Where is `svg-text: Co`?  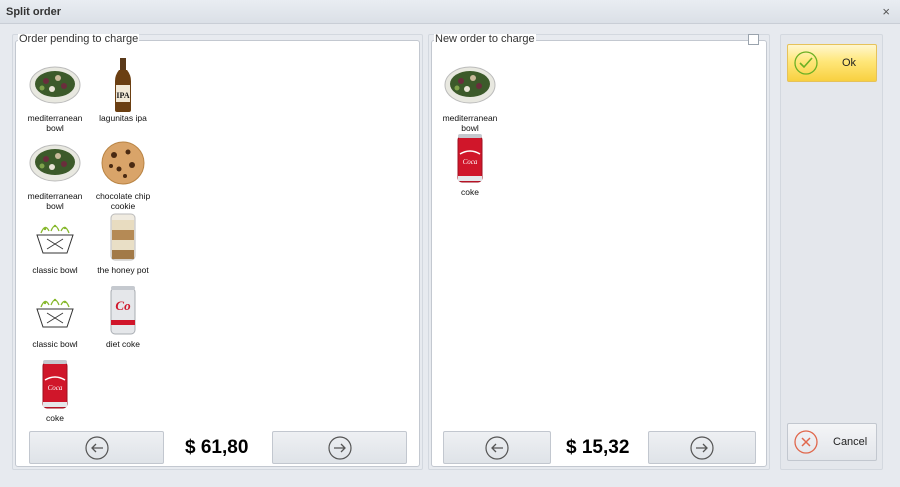
svg-text: Co is located at coordinates (123, 305).